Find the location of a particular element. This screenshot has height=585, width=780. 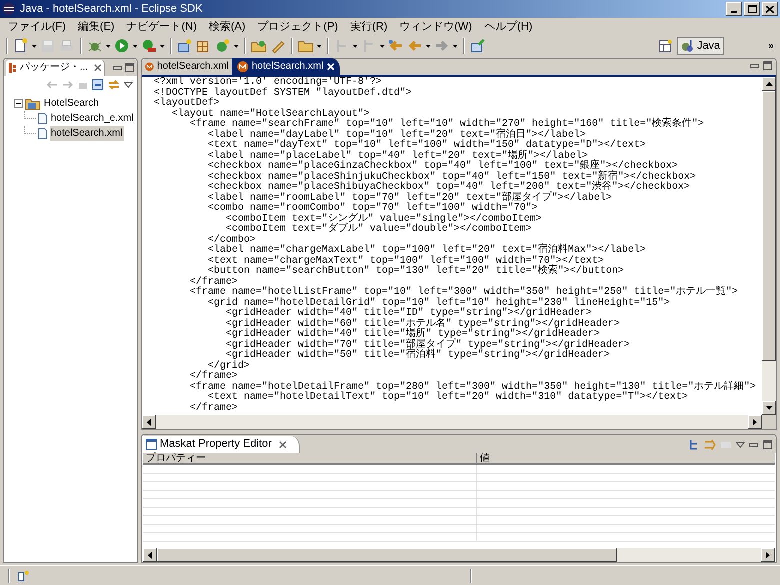

code-line: <text name="hotelDetailText" top="10" left="20" width="310" datatype="T"></text> is located at coordinates (449, 398).